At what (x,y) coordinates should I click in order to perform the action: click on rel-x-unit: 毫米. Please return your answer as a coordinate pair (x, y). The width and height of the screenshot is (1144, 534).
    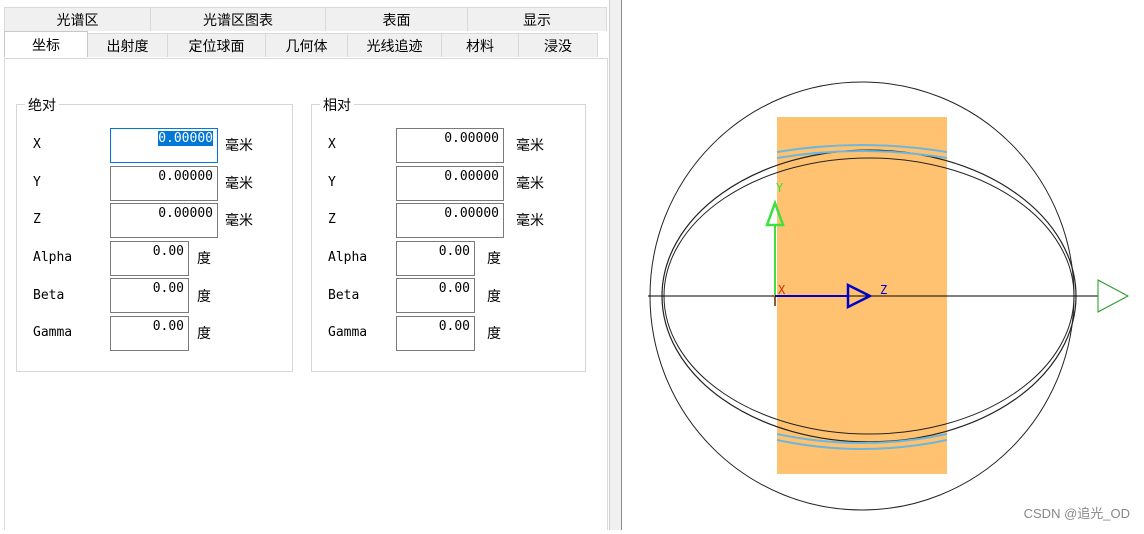
    Looking at the image, I should click on (530, 146).